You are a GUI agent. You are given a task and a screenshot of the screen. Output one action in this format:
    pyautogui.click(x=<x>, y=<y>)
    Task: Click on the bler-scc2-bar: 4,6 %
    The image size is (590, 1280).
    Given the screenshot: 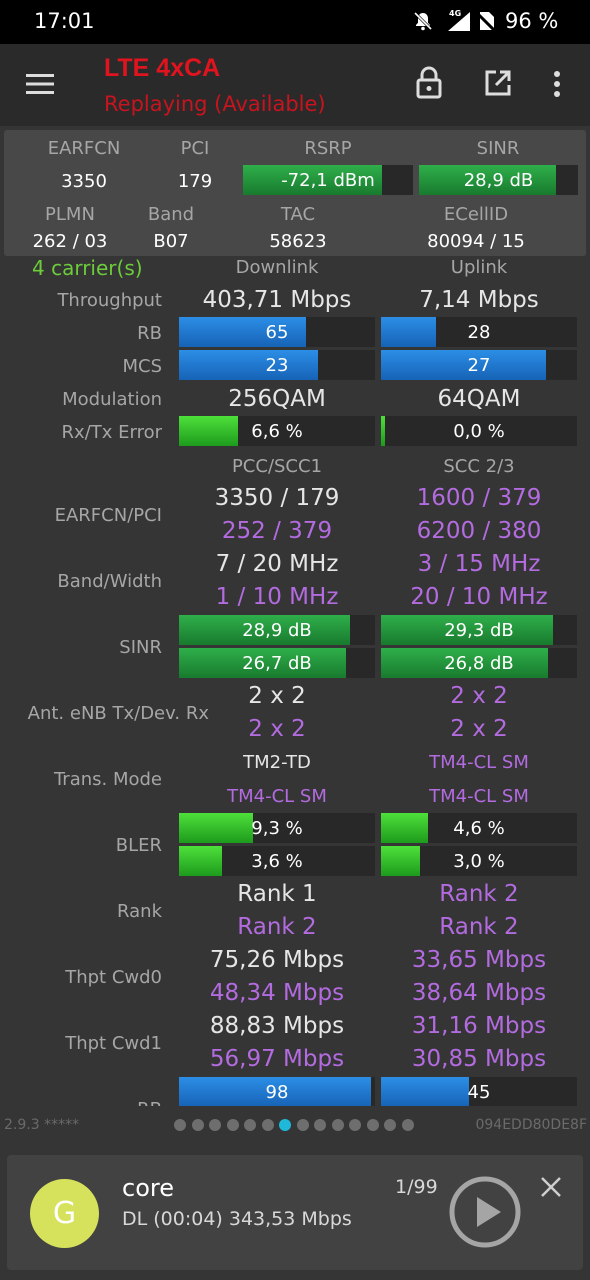 What is the action you would take?
    pyautogui.click(x=479, y=828)
    